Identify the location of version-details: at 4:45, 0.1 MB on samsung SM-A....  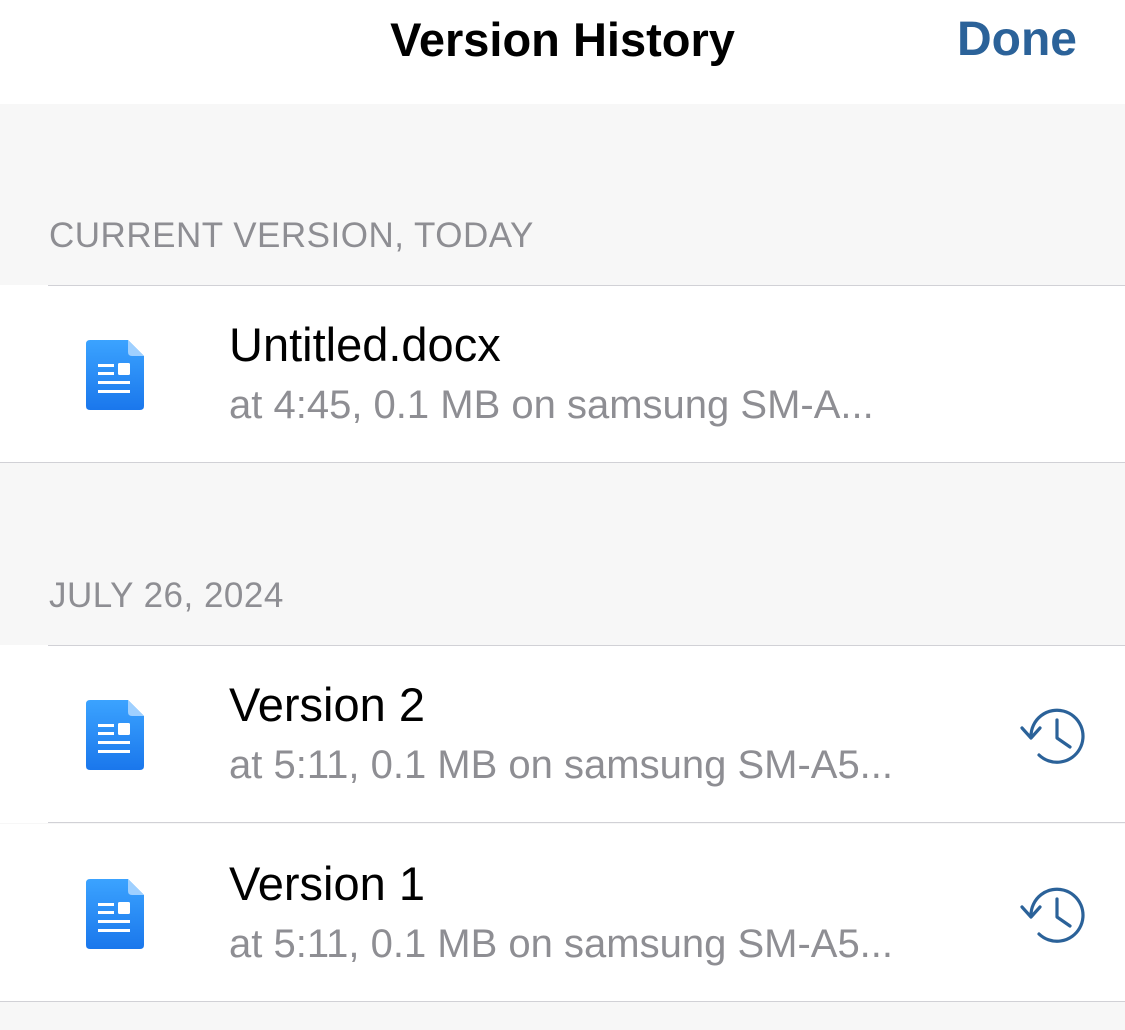
(551, 405).